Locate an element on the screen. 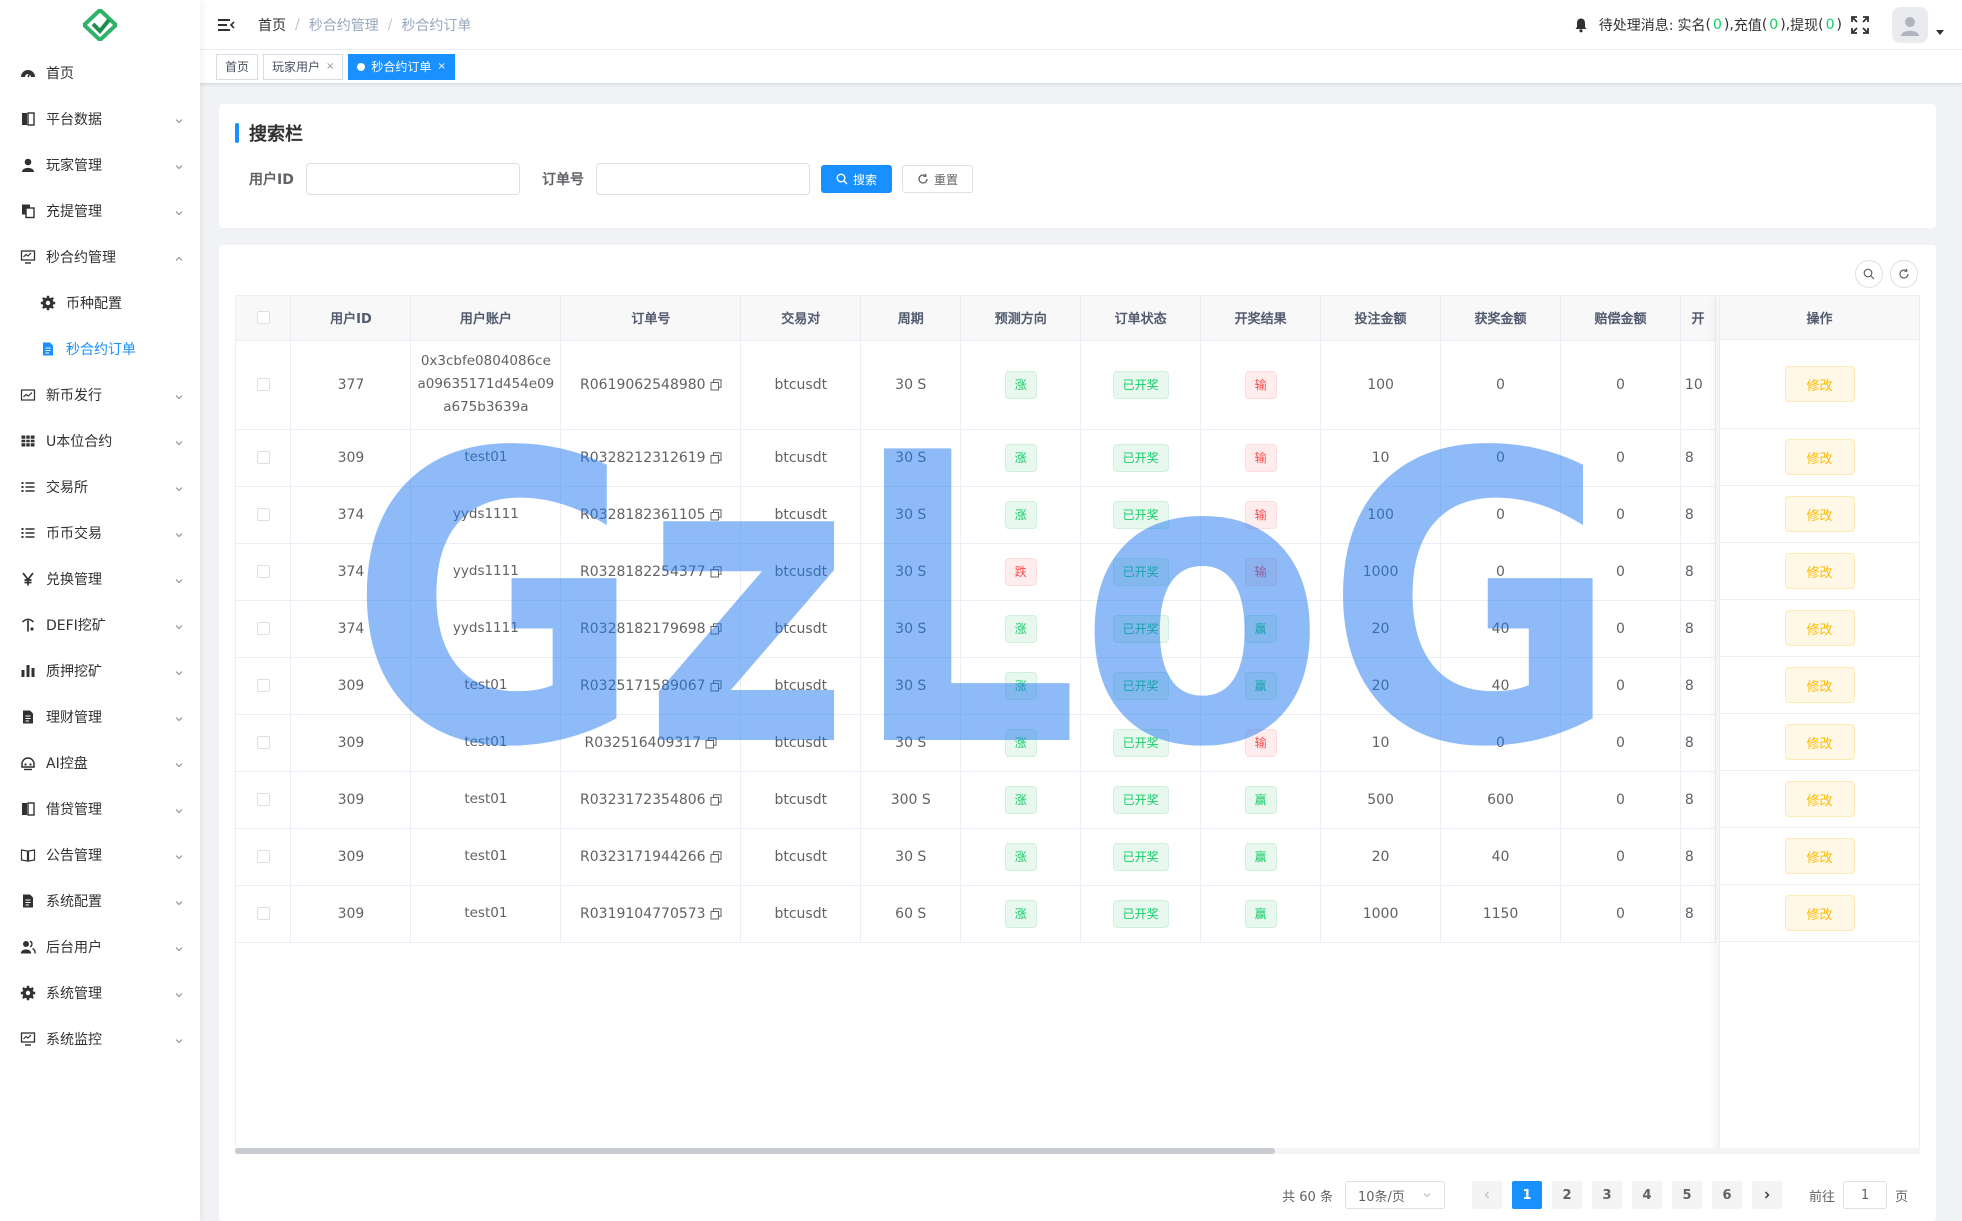 This screenshot has width=1962, height=1221. sidebar-item-3: 充提管理 is located at coordinates (100, 211).